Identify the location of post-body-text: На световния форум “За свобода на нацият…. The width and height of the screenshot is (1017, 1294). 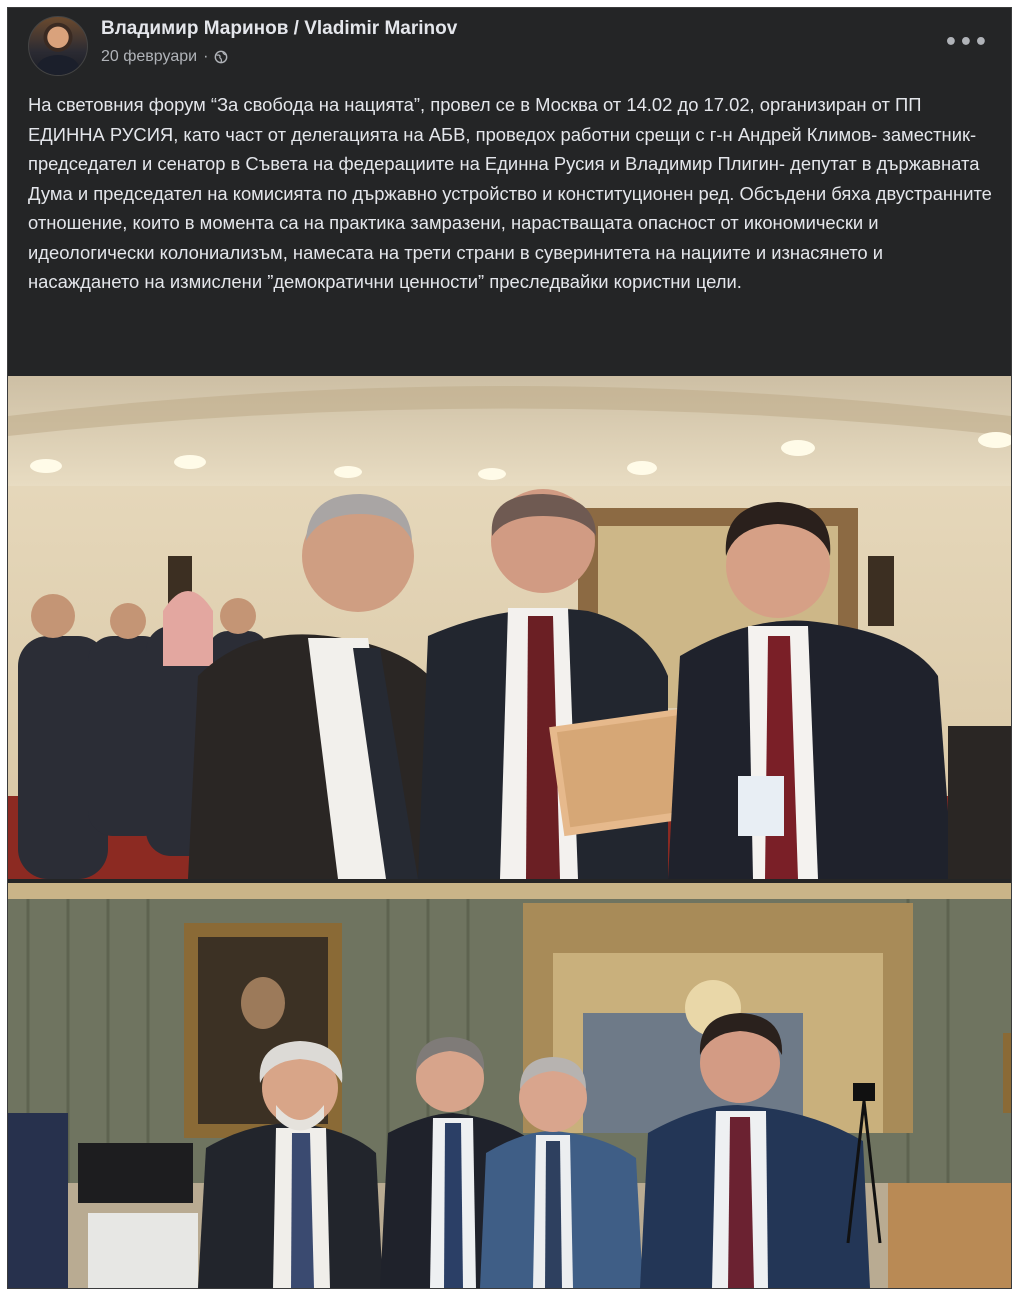
(510, 193).